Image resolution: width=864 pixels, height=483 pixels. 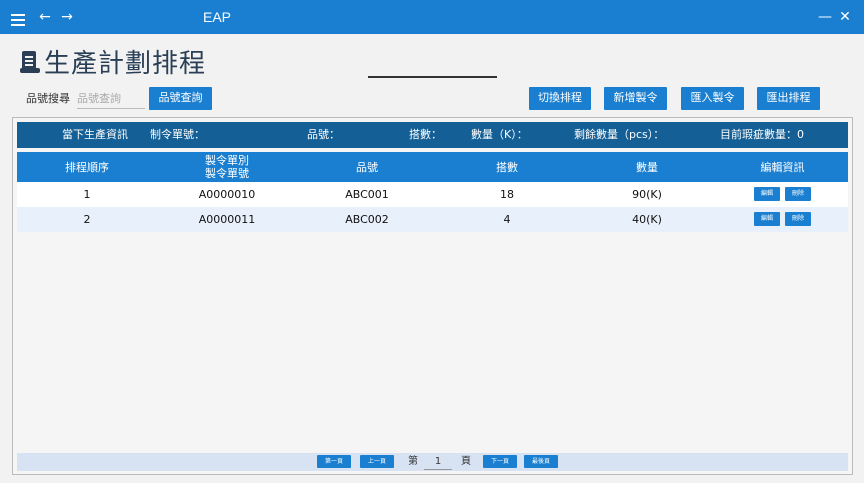 I want to click on previous-page-button: 上一頁, so click(x=377, y=461).